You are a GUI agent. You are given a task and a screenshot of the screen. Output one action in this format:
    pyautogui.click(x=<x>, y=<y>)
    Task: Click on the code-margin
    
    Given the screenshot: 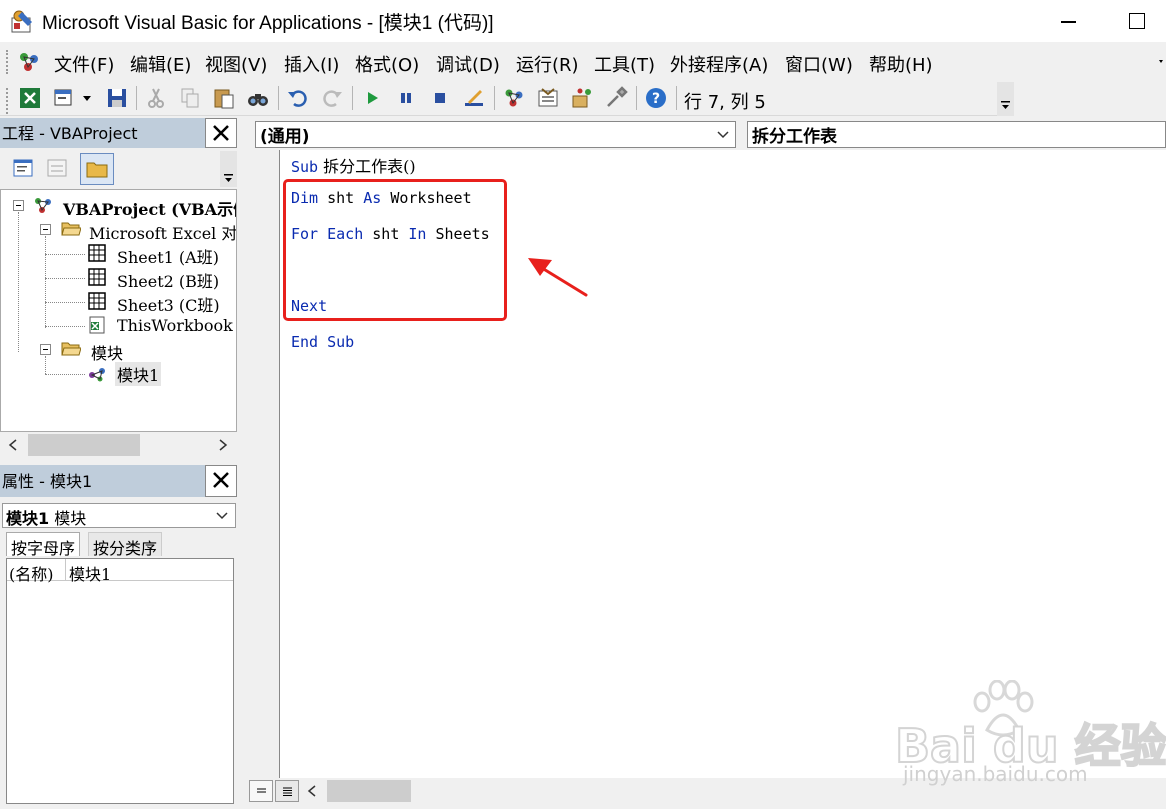 What is the action you would take?
    pyautogui.click(x=263, y=464)
    